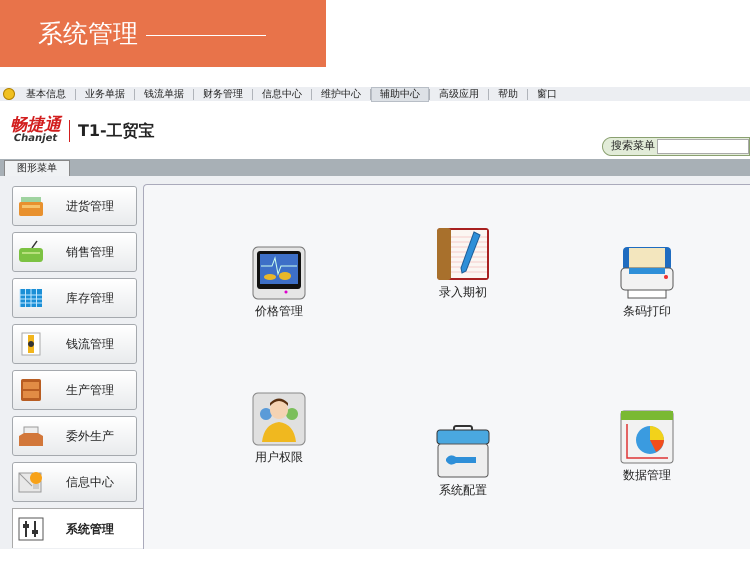 The width and height of the screenshot is (750, 586). Describe the element at coordinates (74, 252) in the screenshot. I see `sidebar-item: 销售管理` at that location.